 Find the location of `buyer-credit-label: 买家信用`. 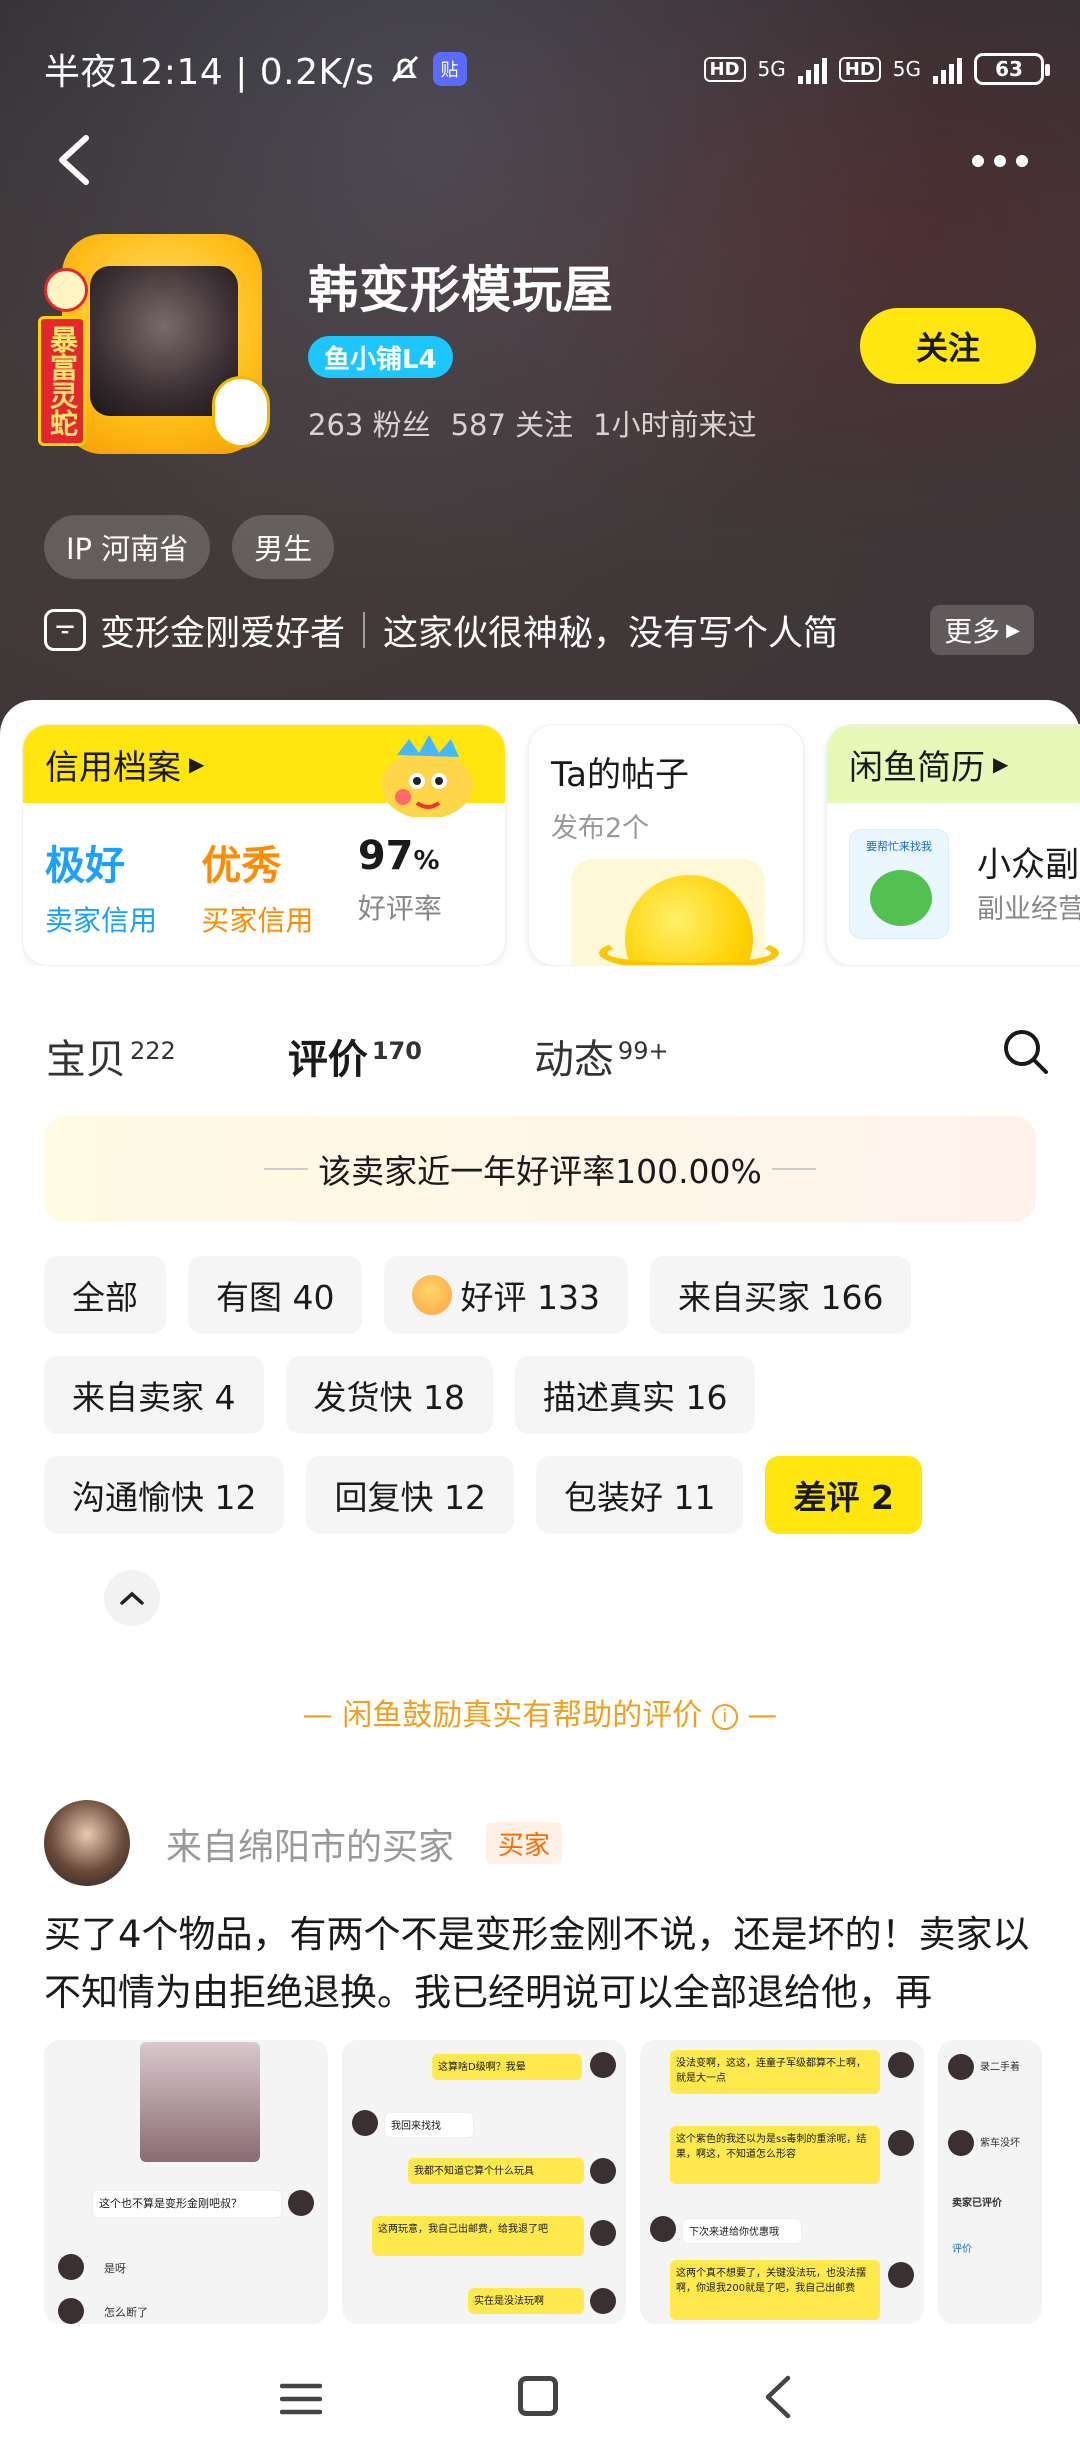

buyer-credit-label: 买家信用 is located at coordinates (257, 920).